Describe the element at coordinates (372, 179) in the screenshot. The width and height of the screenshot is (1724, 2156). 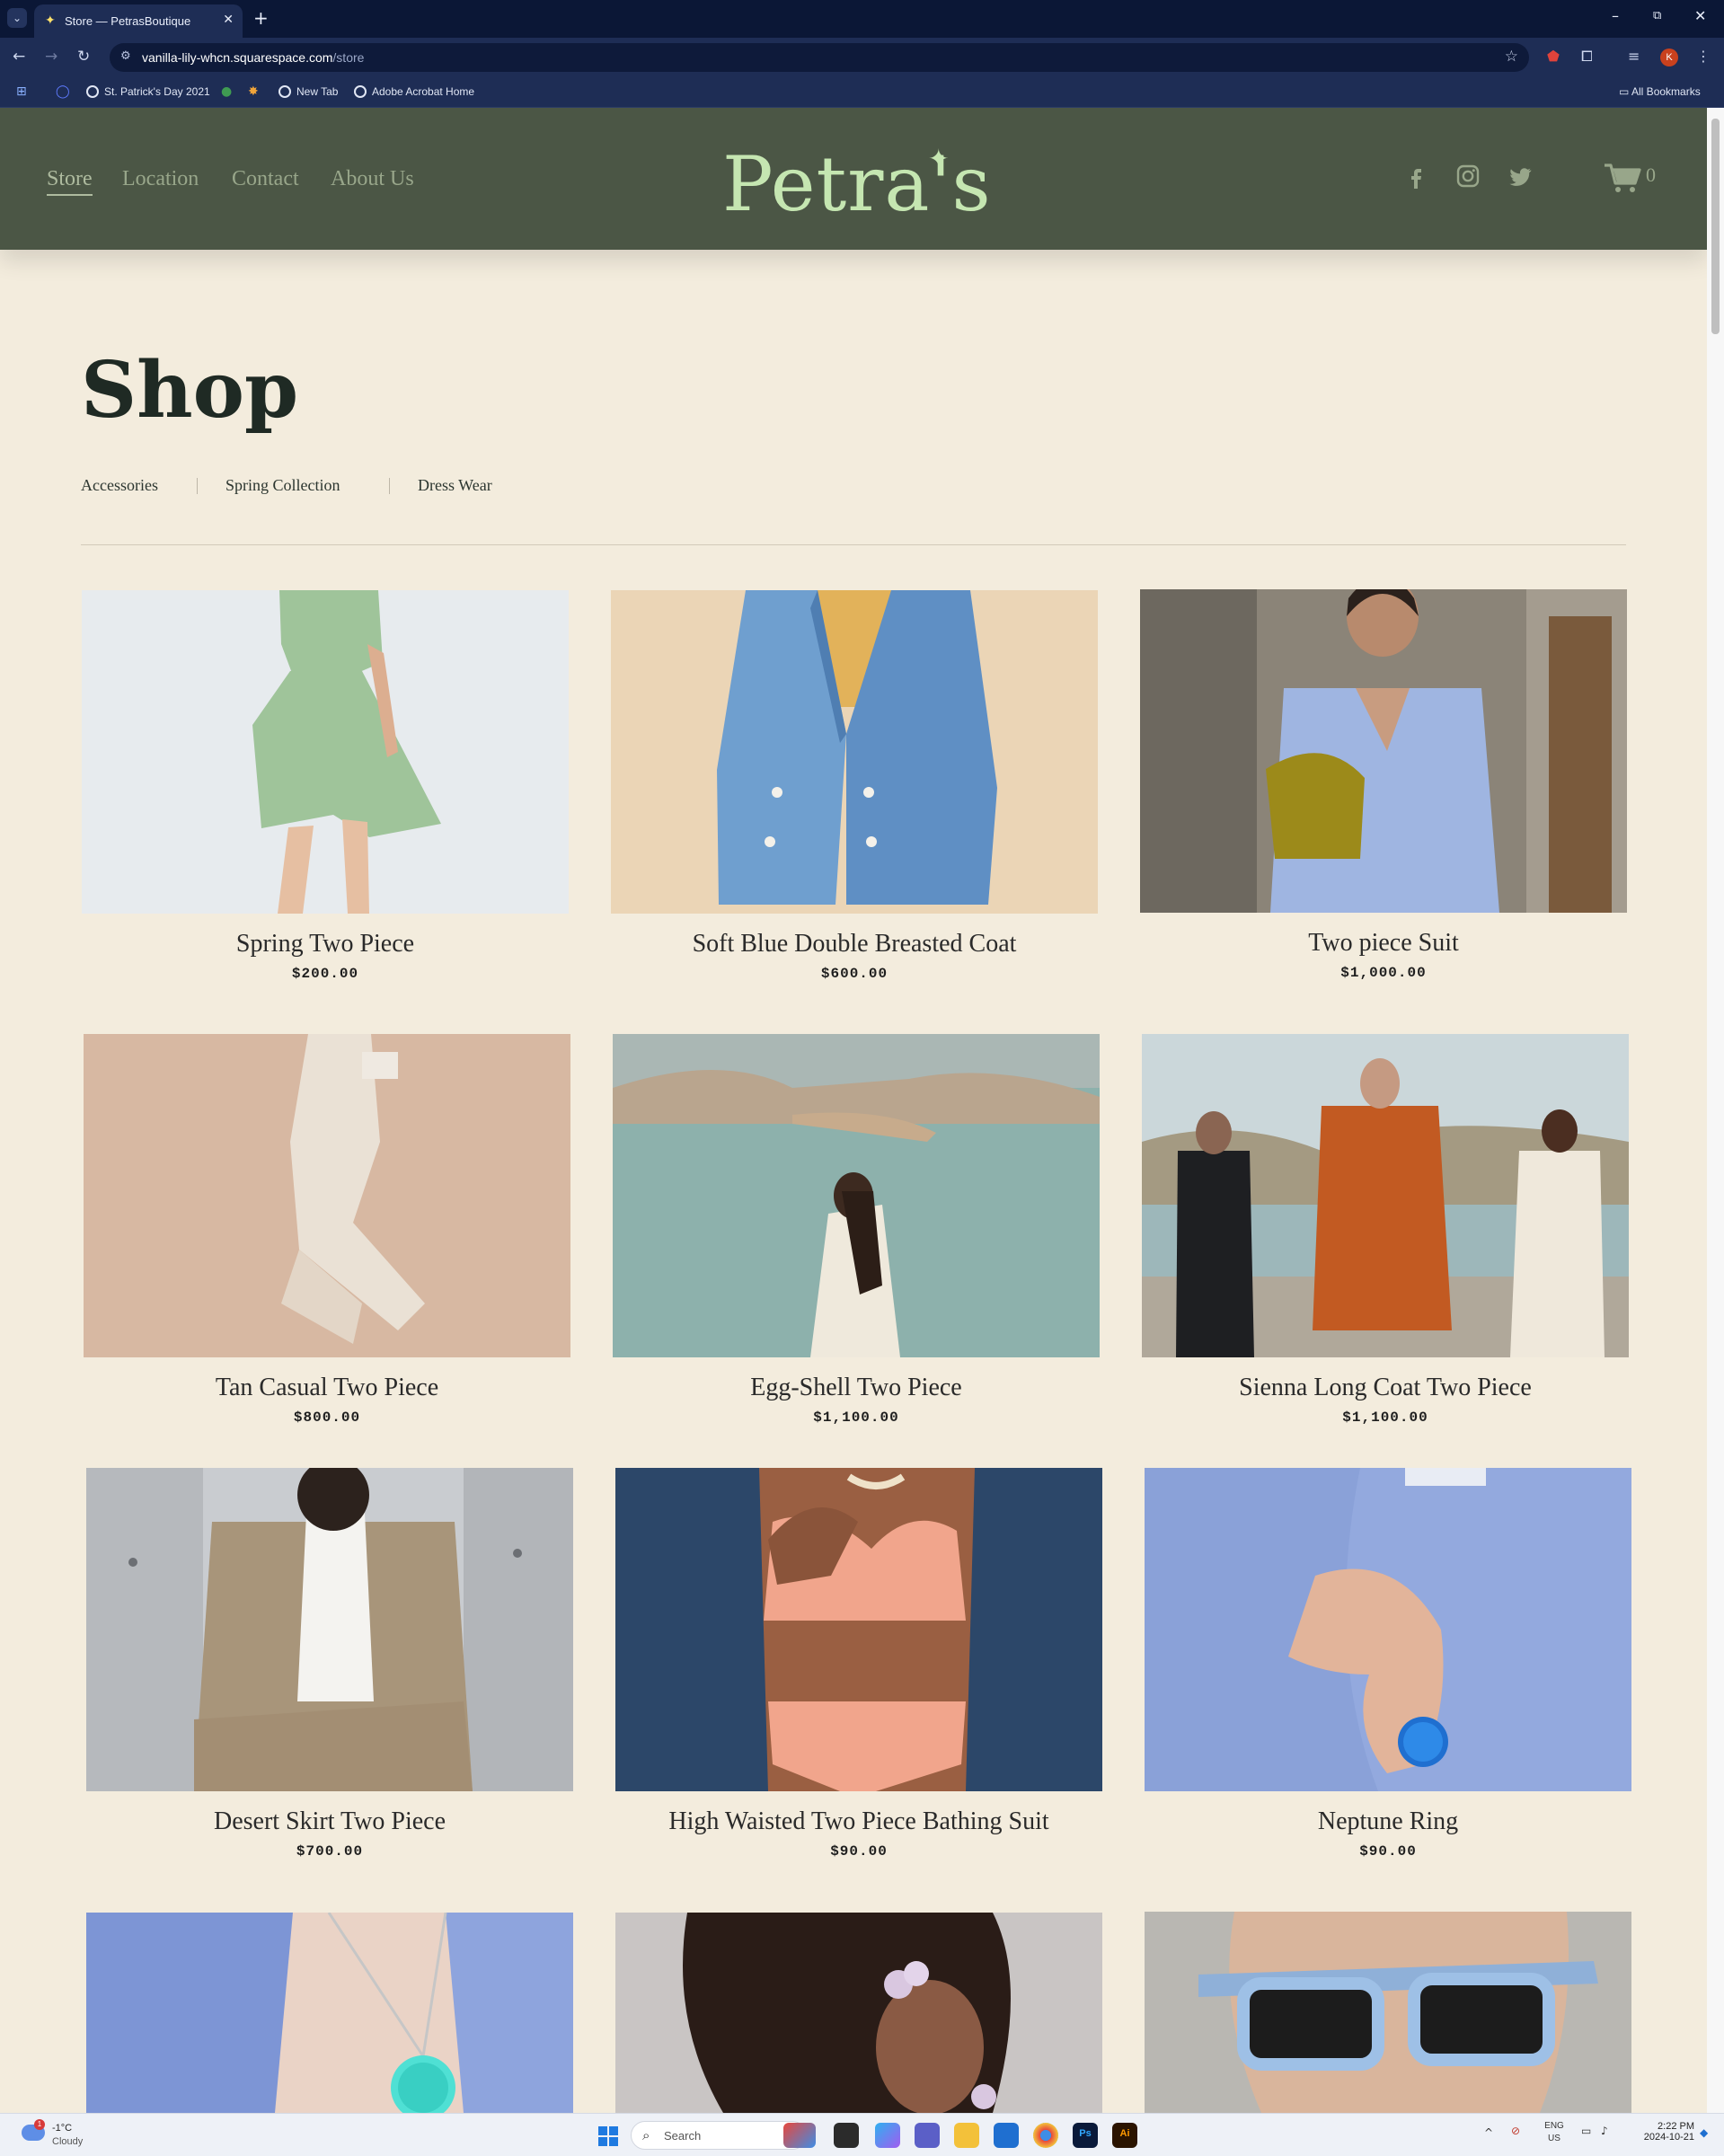
I see `nav-about-us: About Us` at that location.